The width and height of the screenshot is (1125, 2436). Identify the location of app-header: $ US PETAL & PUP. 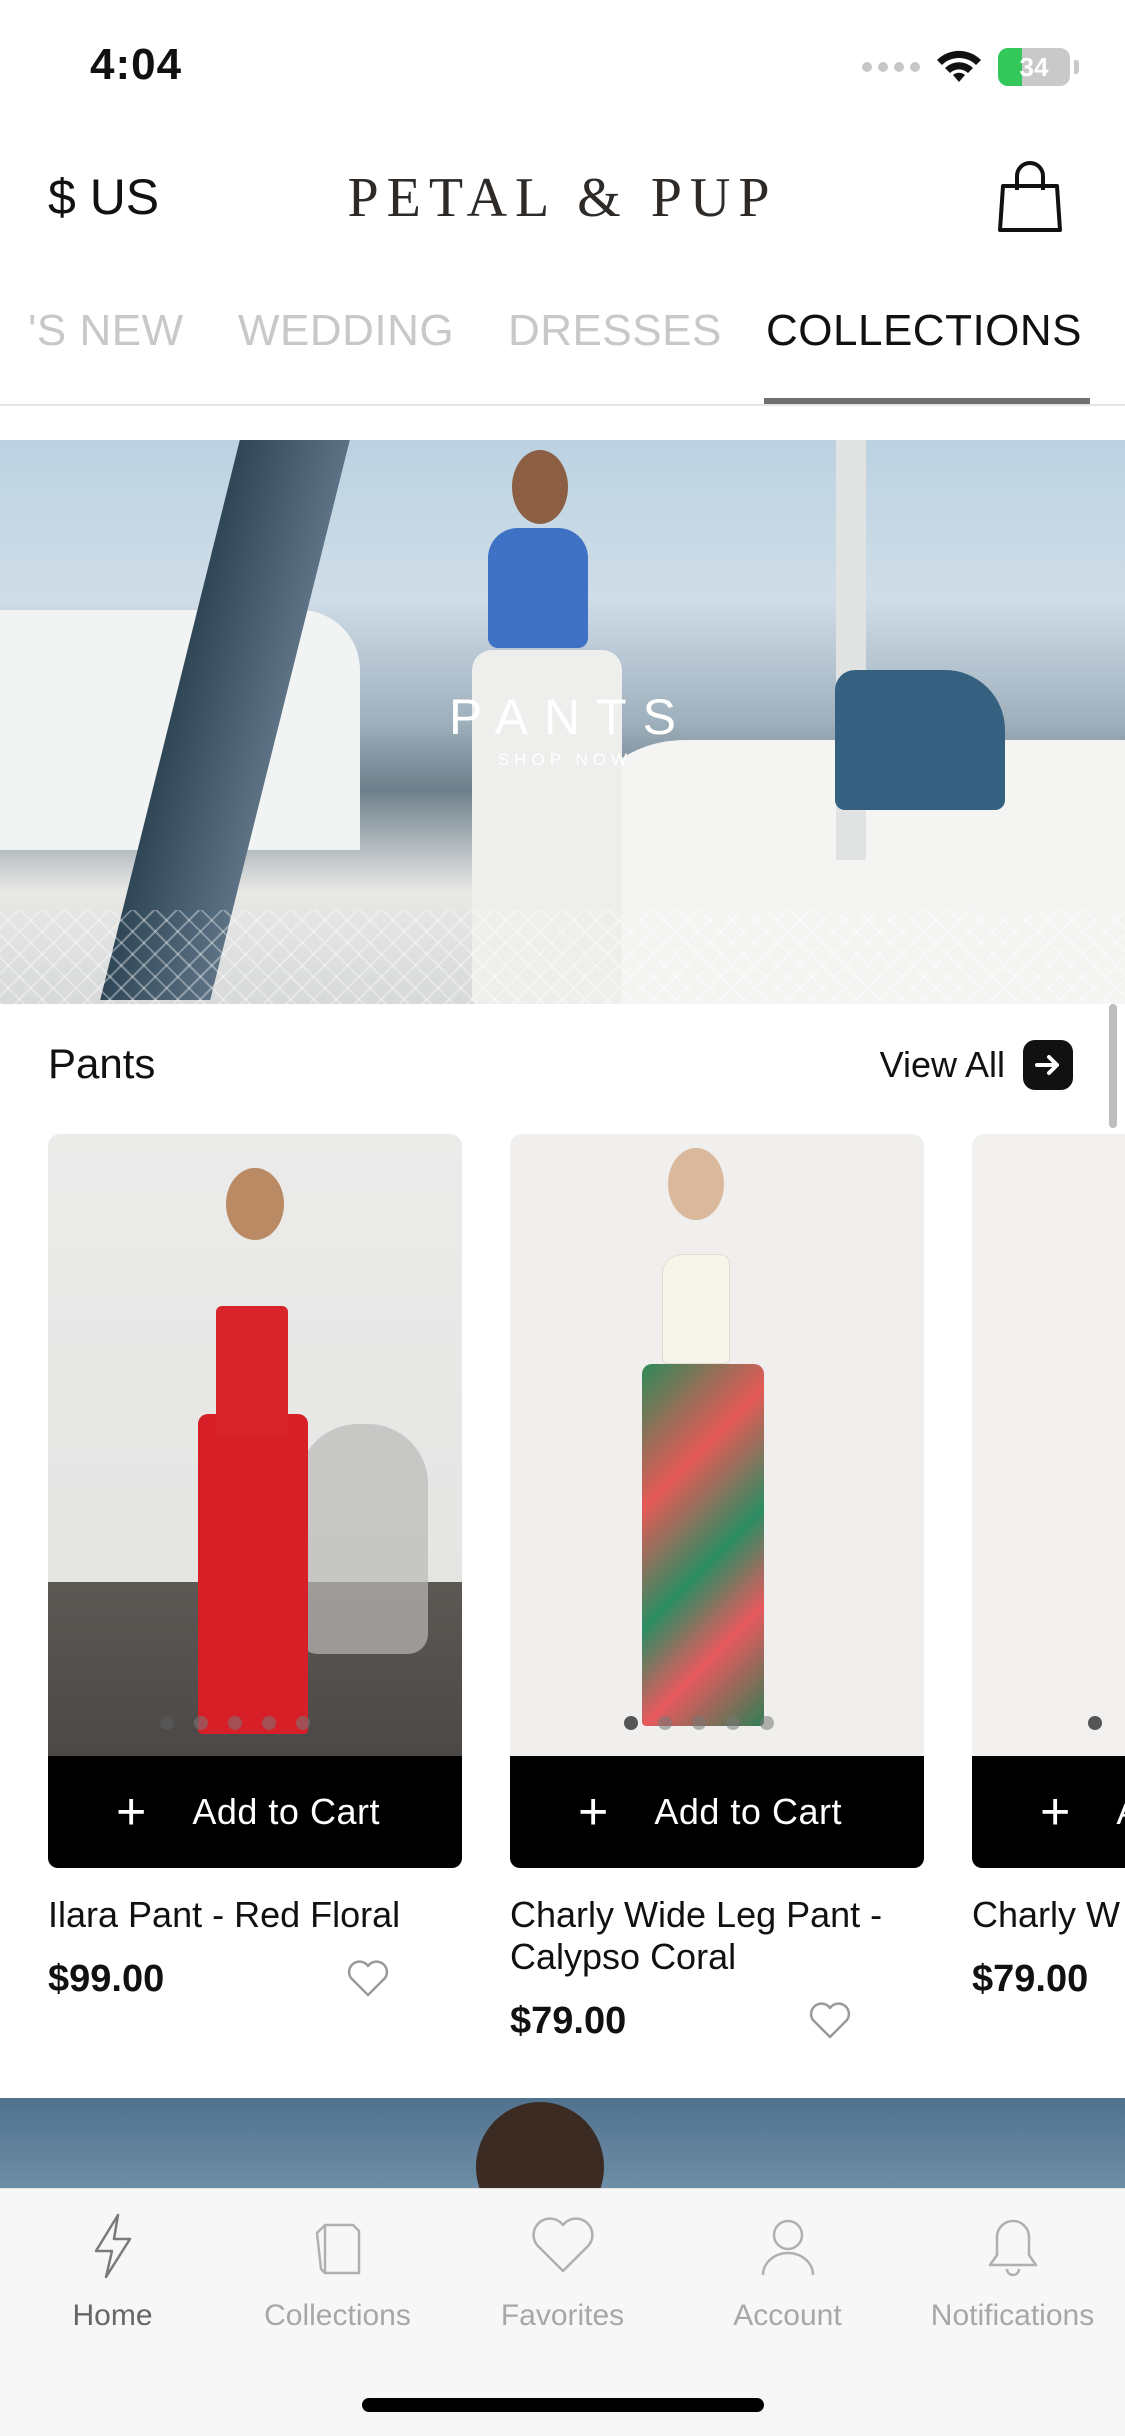
(562, 200).